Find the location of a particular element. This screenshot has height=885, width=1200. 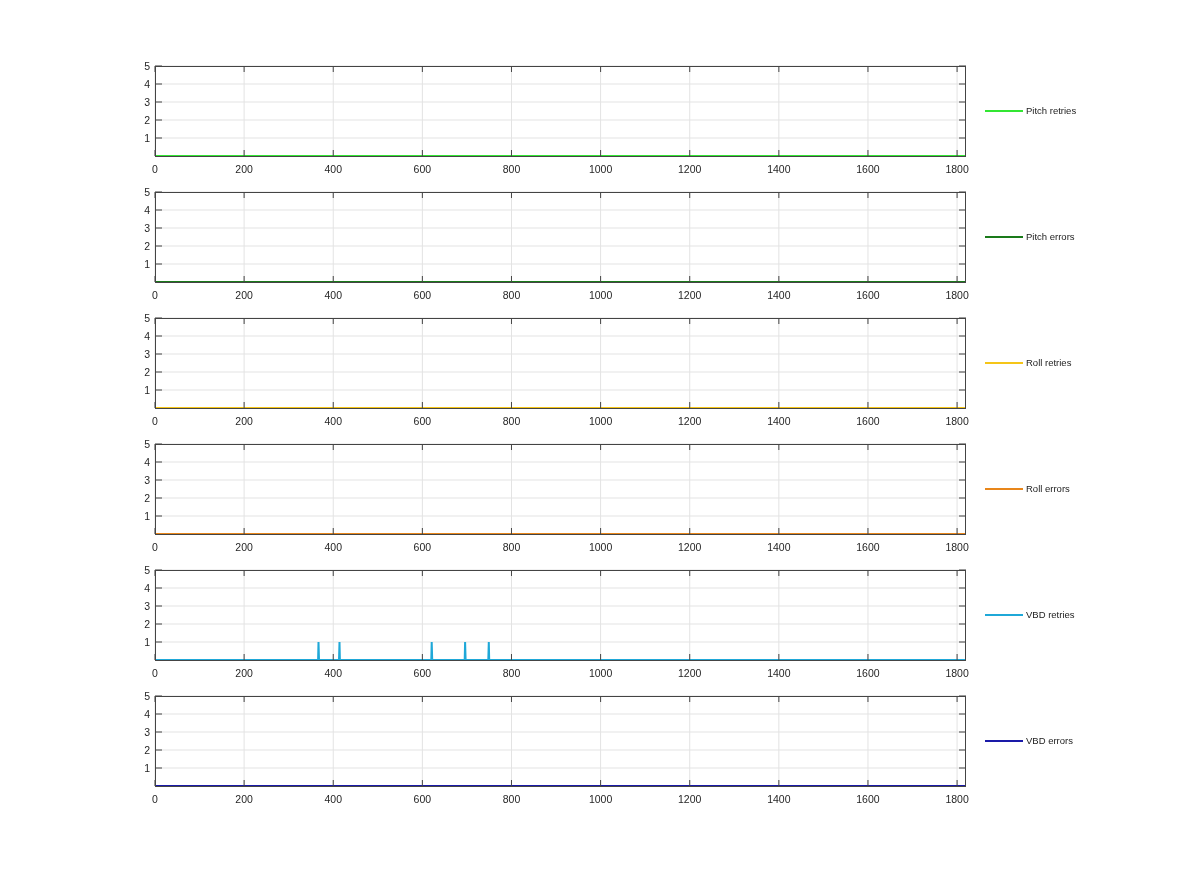

legend-label: VBD retries is located at coordinates (1050, 614).